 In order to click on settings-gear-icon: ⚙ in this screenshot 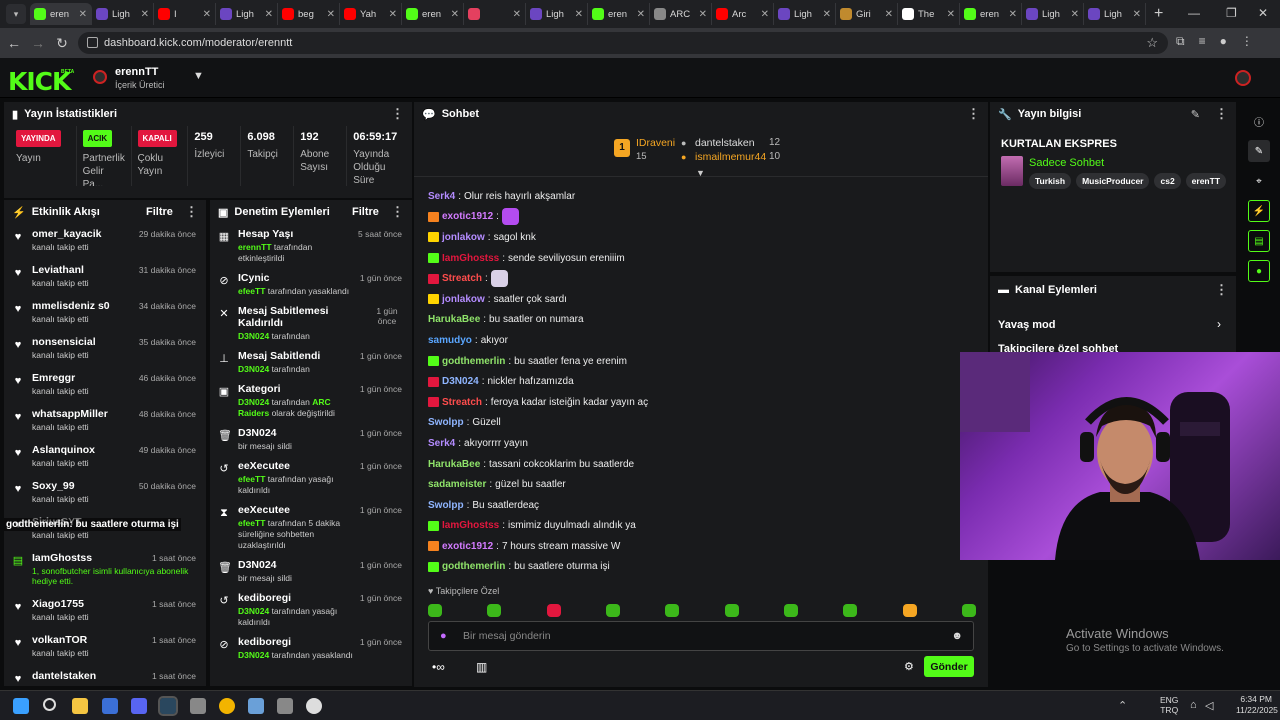, I will do `click(909, 666)`.